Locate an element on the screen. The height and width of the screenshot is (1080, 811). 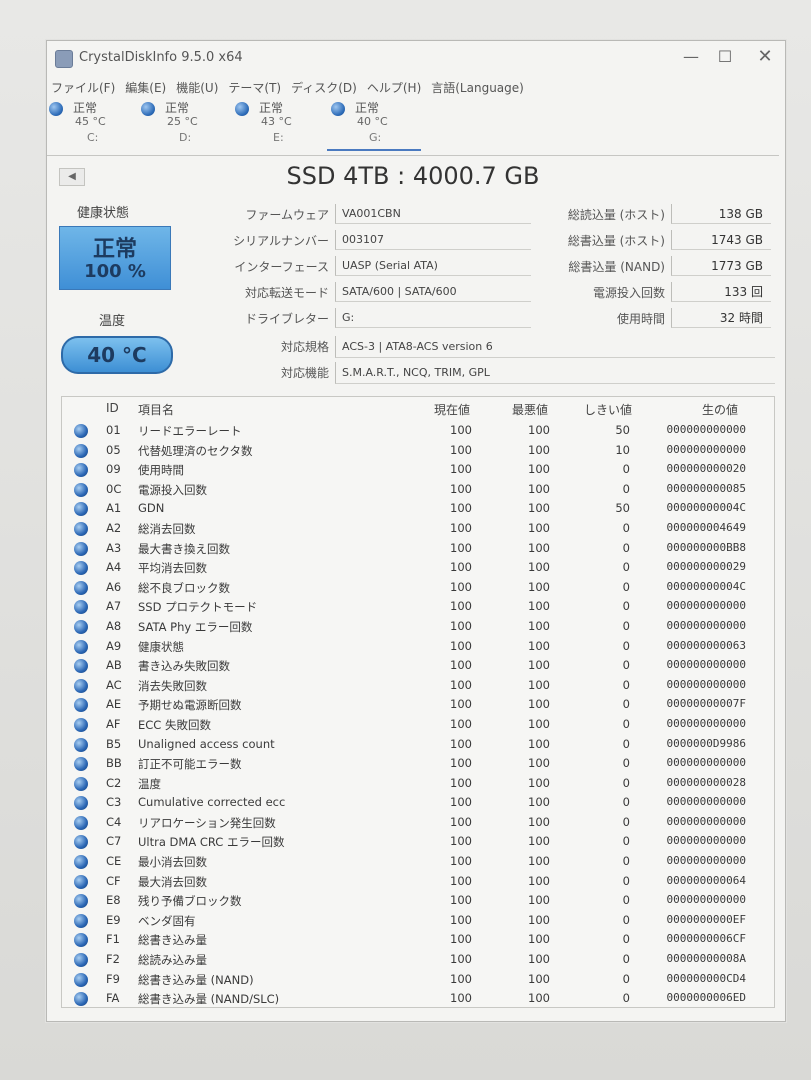
attr-raw: 00000000008A is located at coordinates (706, 959).